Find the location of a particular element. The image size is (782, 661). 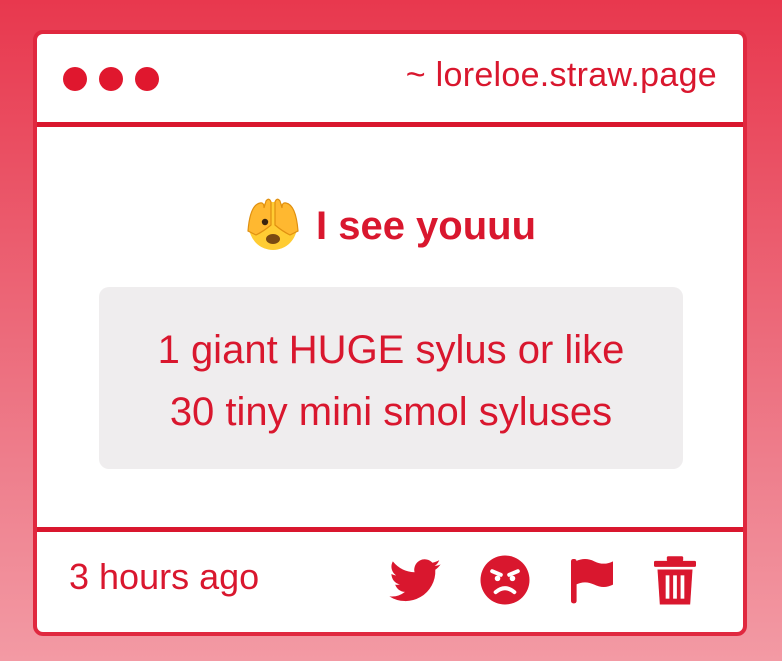

twitter-icon is located at coordinates (415, 580).